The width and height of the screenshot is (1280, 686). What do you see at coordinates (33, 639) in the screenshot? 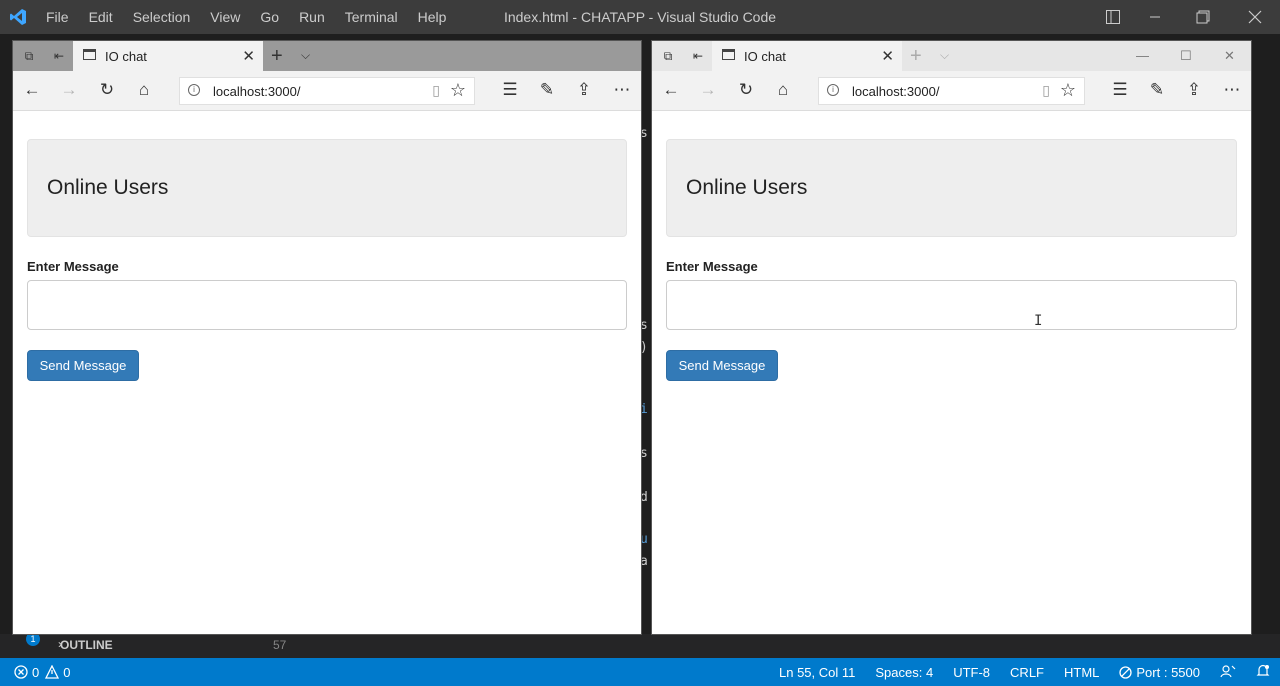
I see `notification-badge: 1` at bounding box center [33, 639].